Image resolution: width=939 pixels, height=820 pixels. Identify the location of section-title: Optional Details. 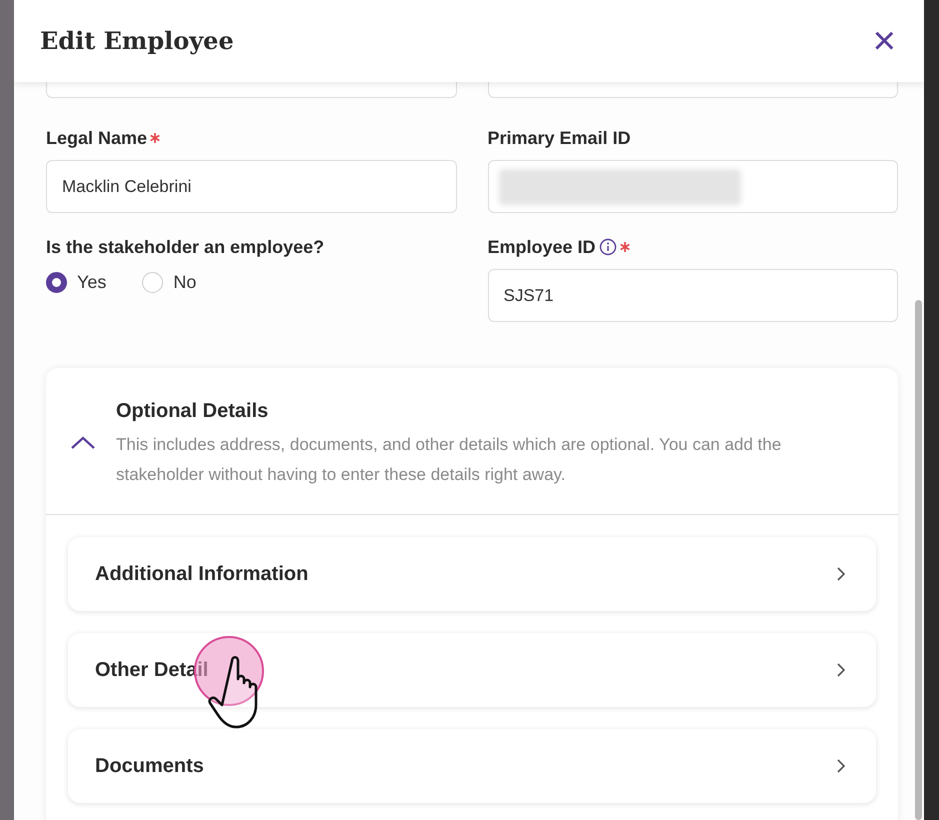
(193, 411).